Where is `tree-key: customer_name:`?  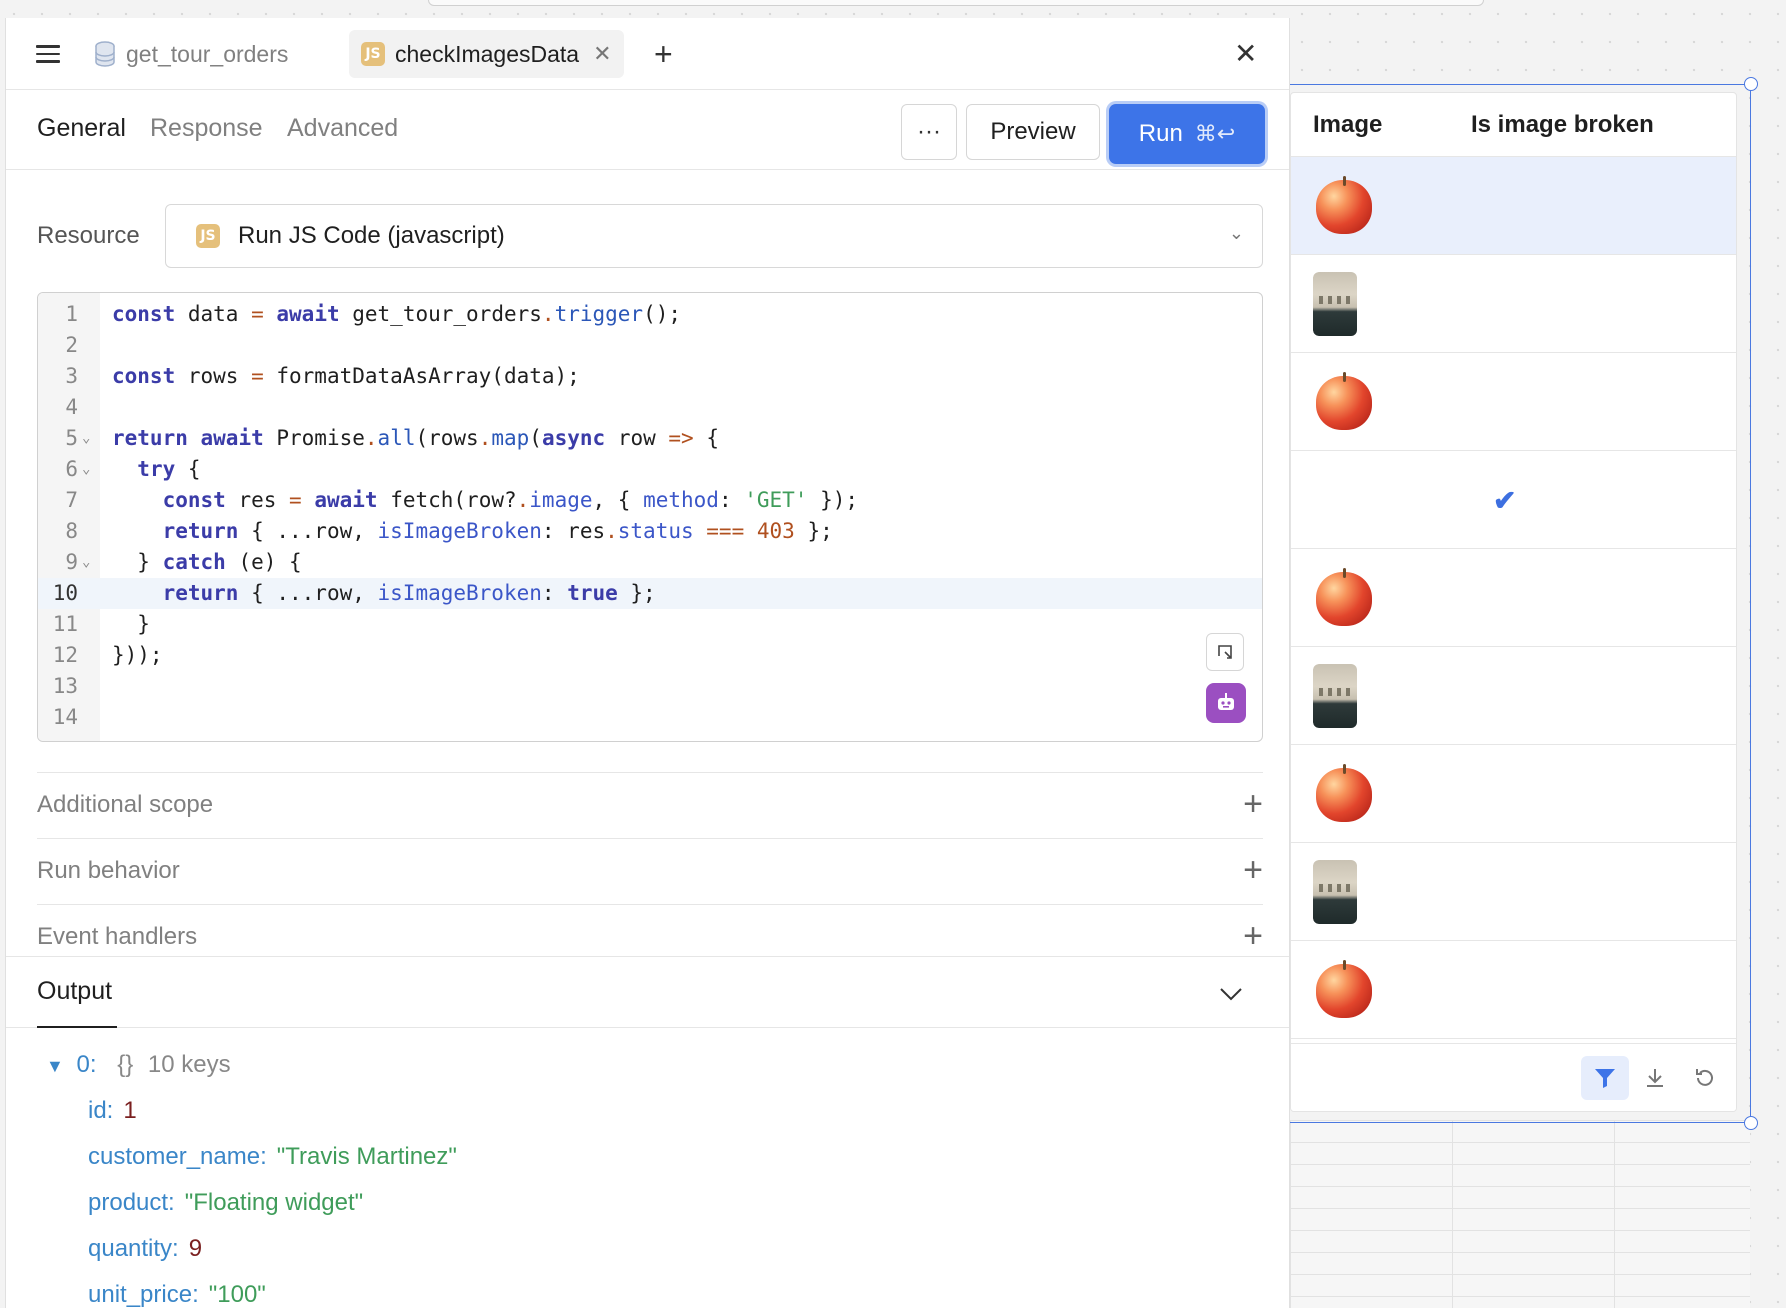 tree-key: customer_name: is located at coordinates (177, 1156).